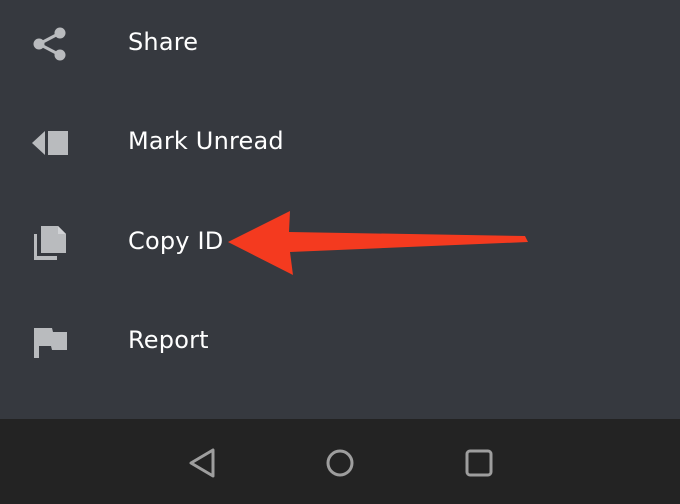  What do you see at coordinates (50, 342) in the screenshot?
I see `flag-icon` at bounding box center [50, 342].